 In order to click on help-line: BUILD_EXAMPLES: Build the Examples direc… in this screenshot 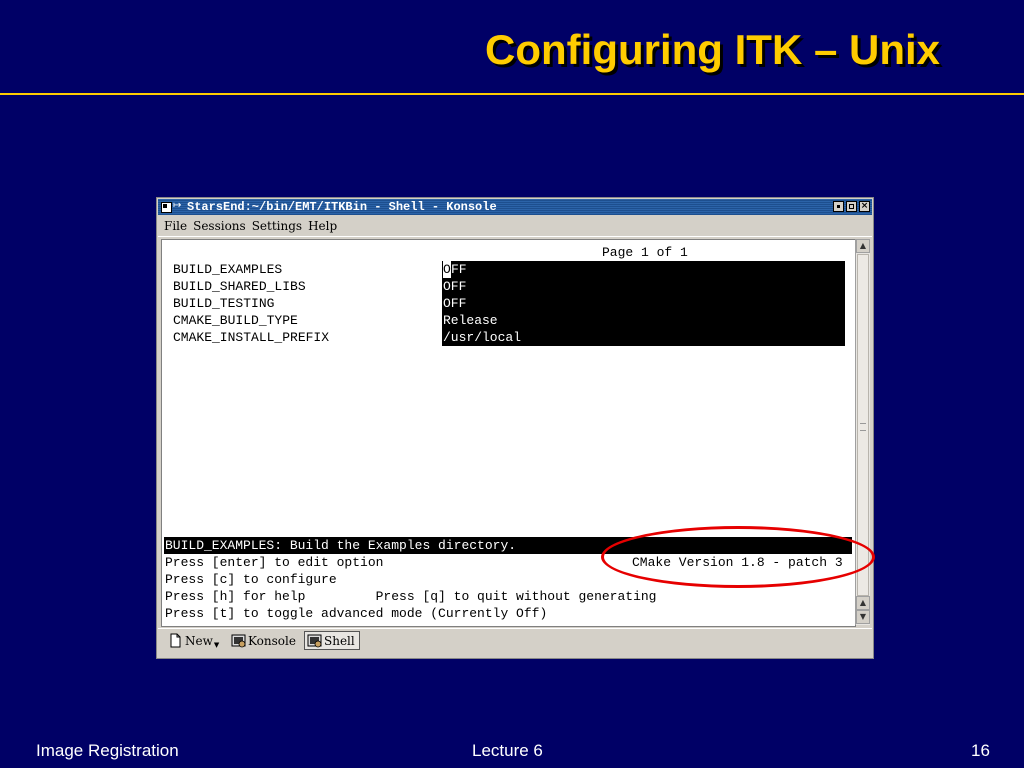, I will do `click(341, 545)`.